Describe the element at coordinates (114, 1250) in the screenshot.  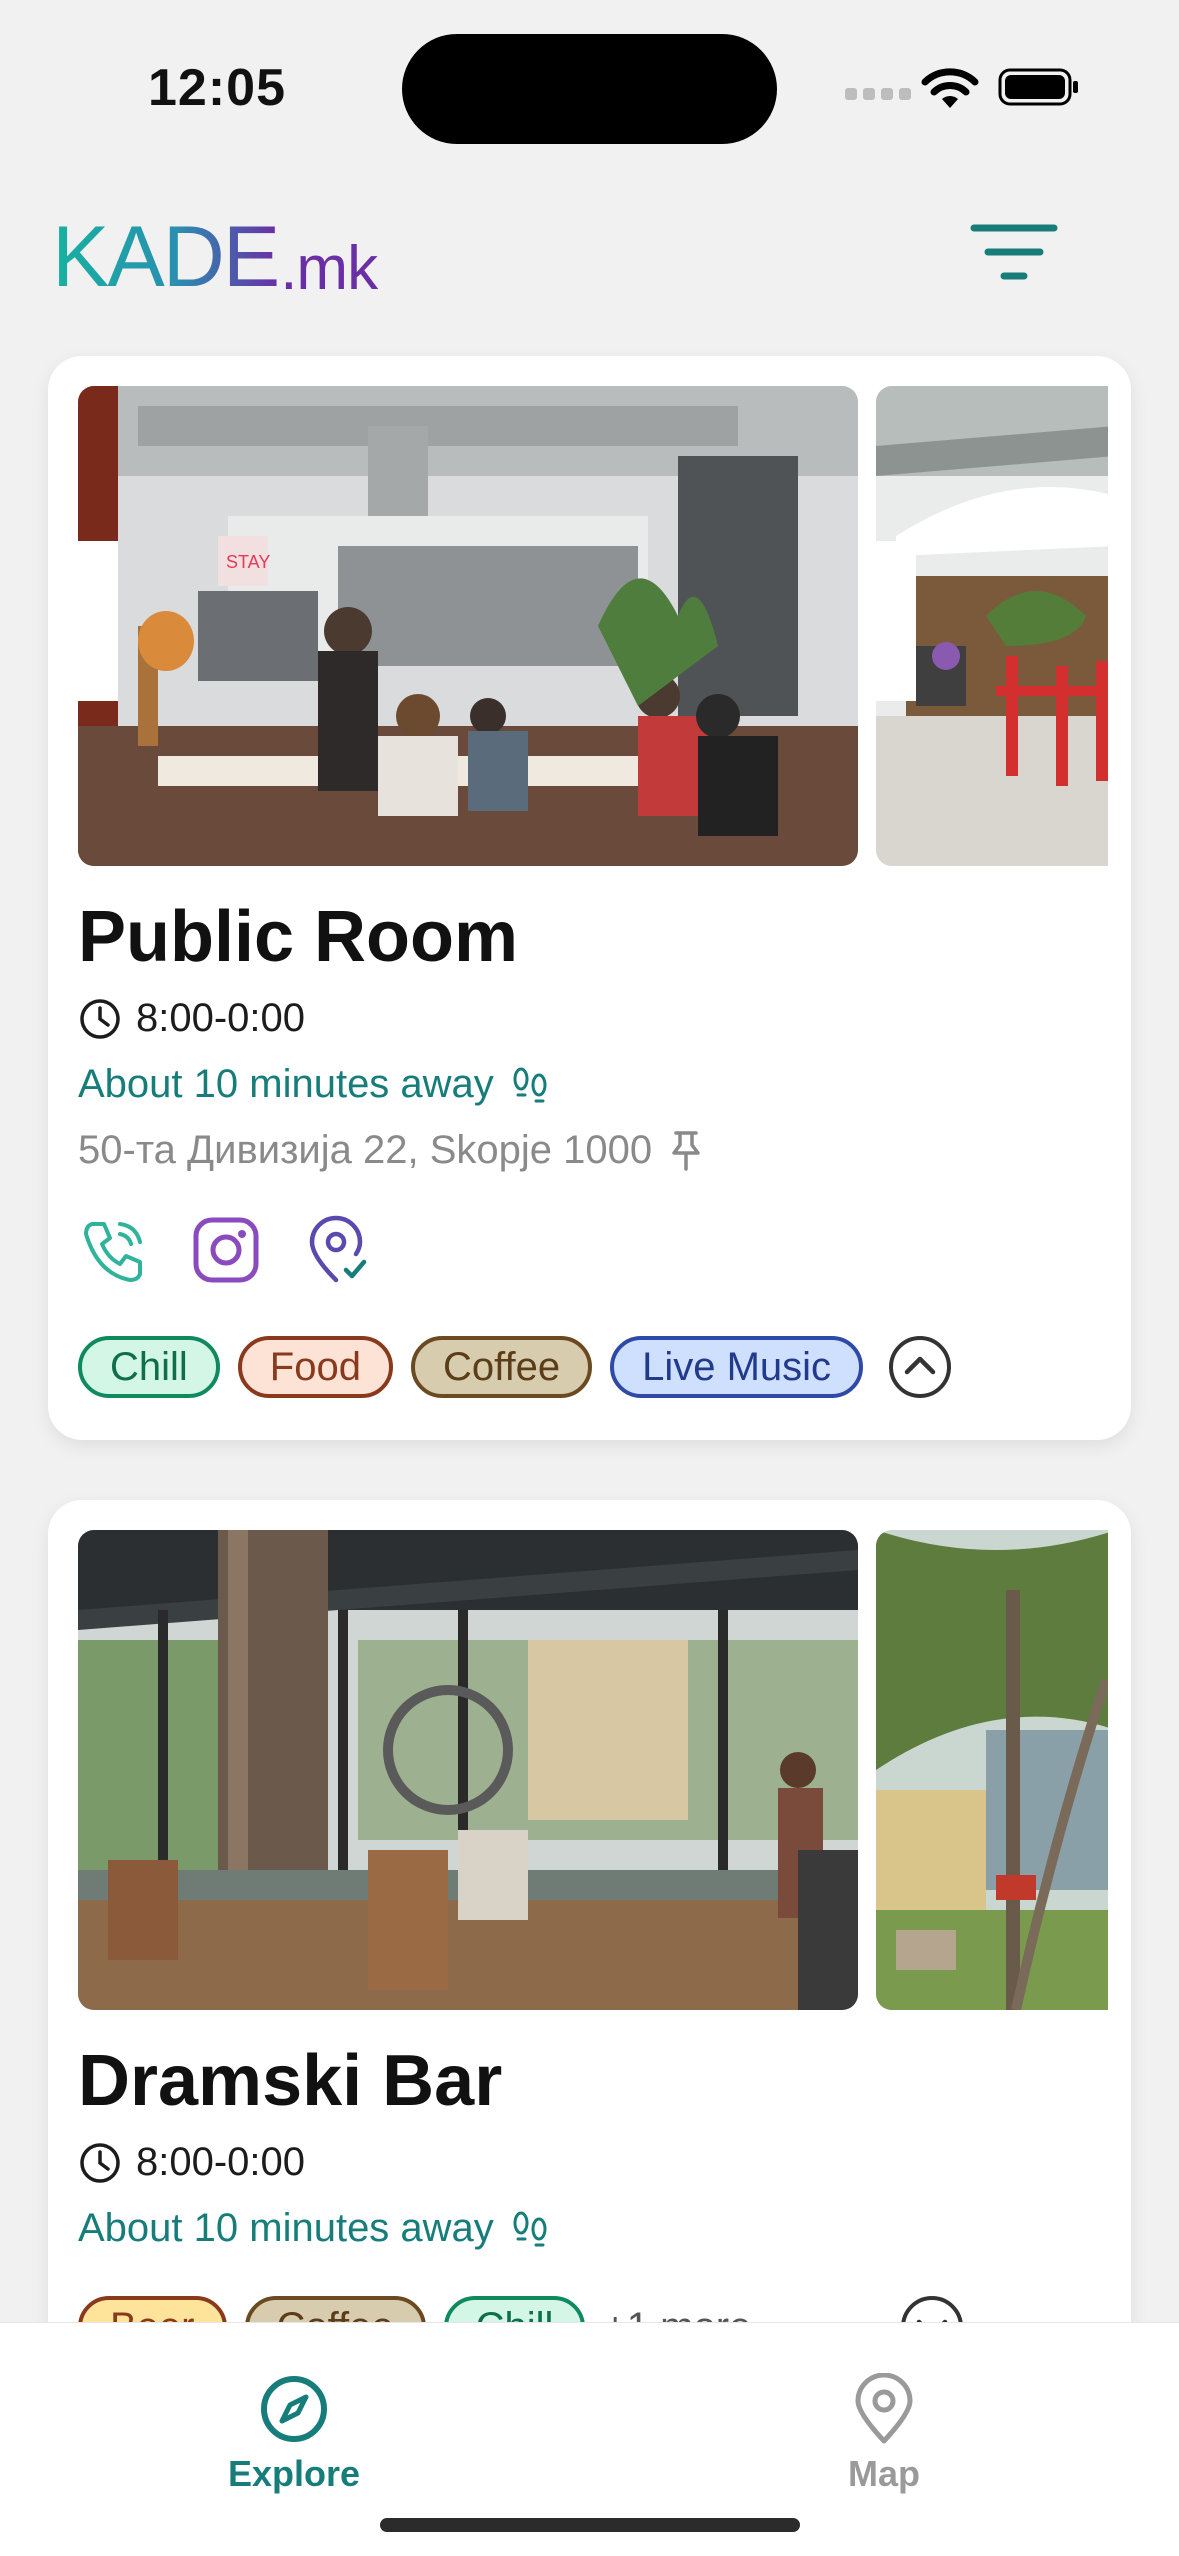
I see `phone-icon` at that location.